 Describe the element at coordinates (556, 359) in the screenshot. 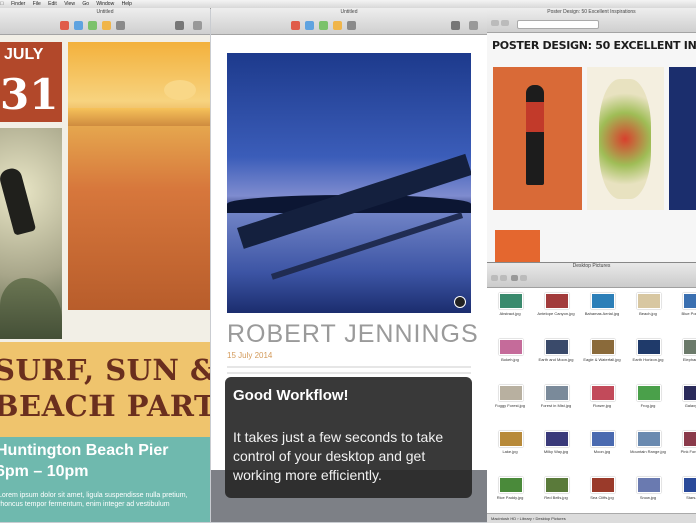

I see `file-item: Earth and Moon.jpg` at that location.